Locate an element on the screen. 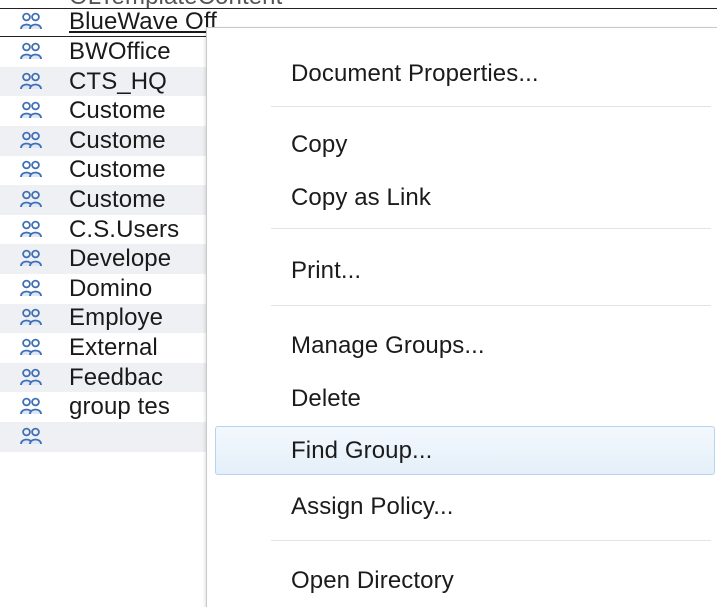 The image size is (717, 607). list-item-label: group tes is located at coordinates (119, 407).